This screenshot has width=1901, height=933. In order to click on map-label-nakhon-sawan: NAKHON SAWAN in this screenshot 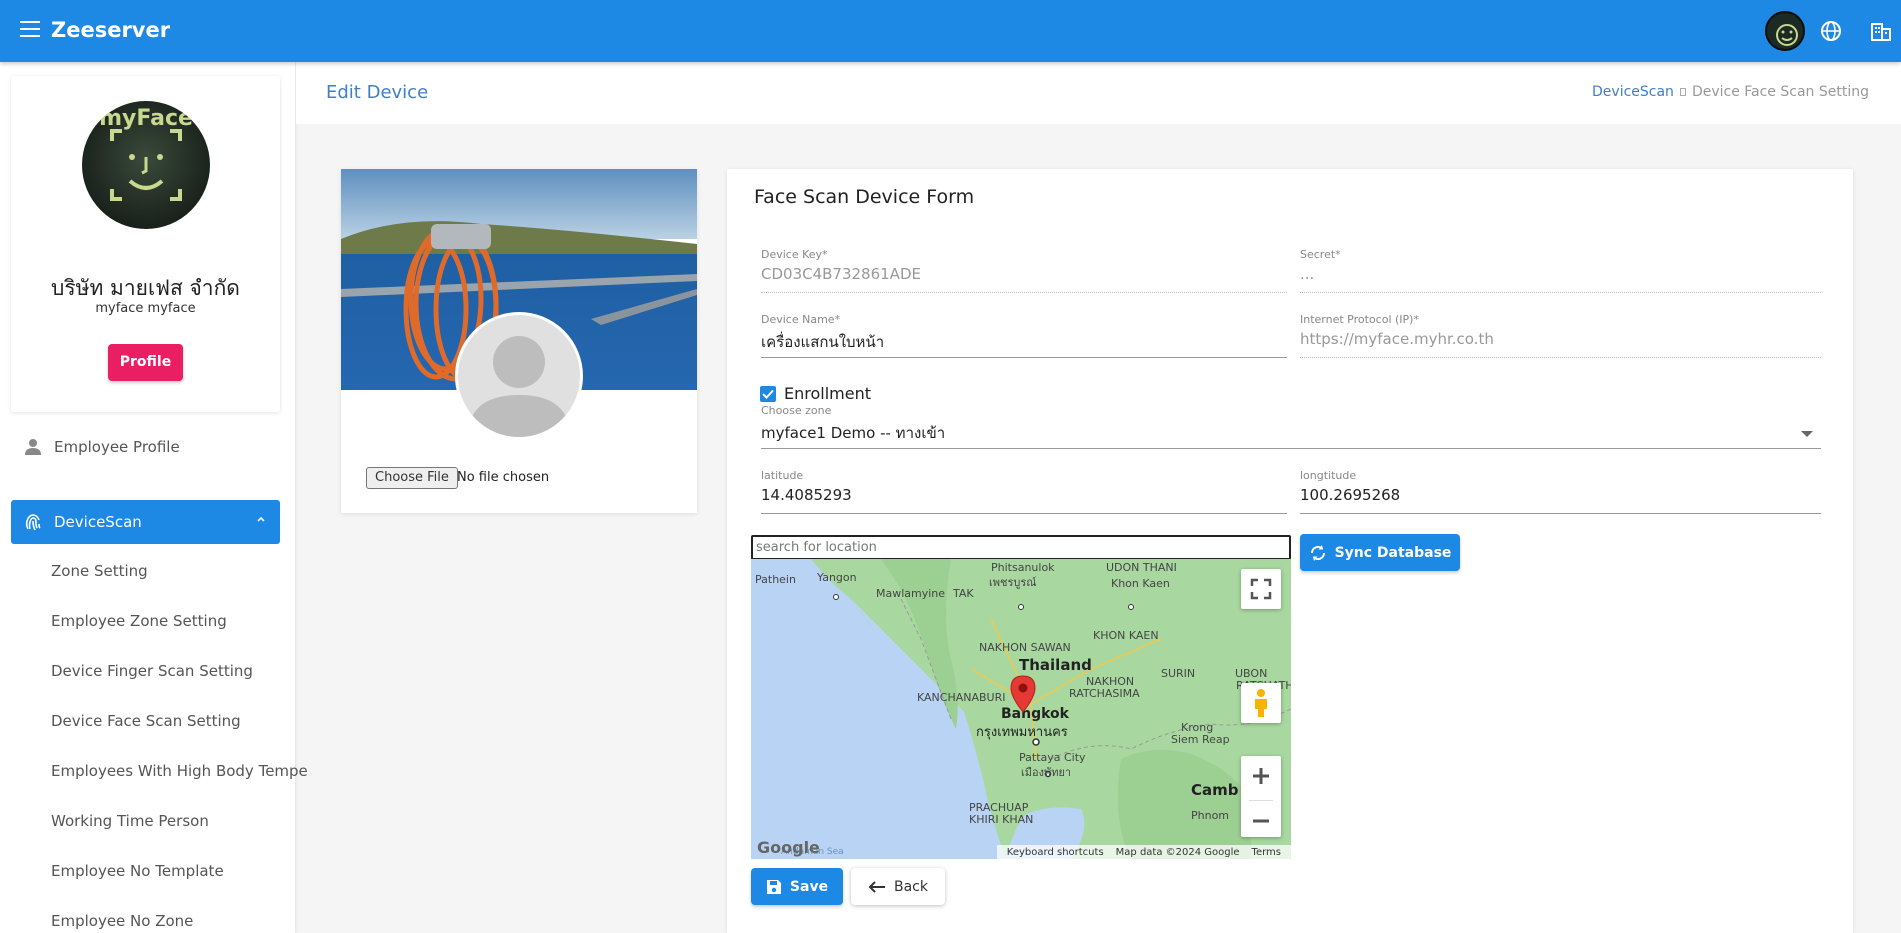, I will do `click(1025, 647)`.